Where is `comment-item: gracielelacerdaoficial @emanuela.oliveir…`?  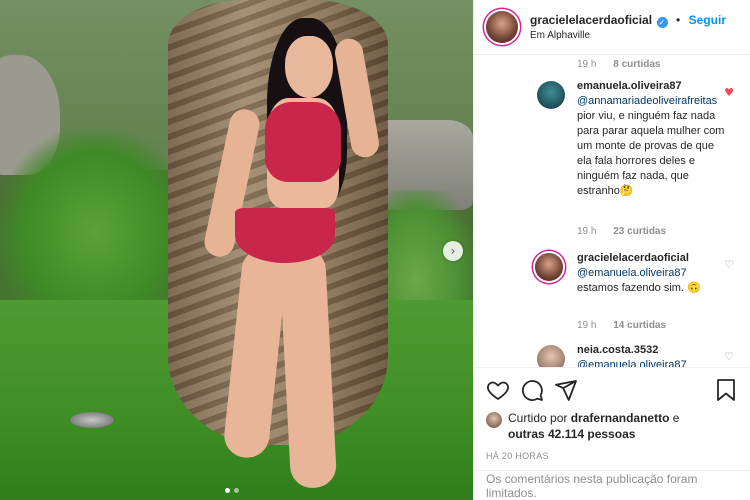
comment-item: gracielelacerdaoficial @emanuela.oliveir… is located at coordinates (634, 273).